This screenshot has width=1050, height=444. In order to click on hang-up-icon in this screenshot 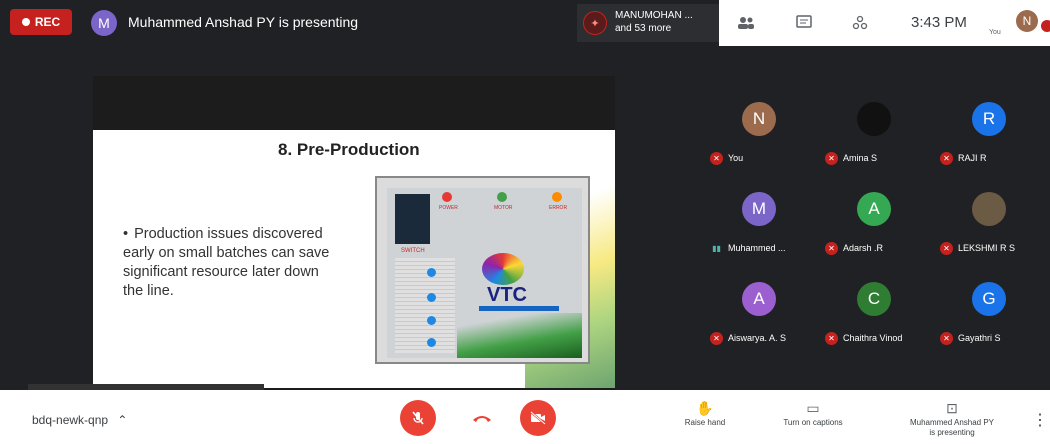, I will do `click(482, 419)`.